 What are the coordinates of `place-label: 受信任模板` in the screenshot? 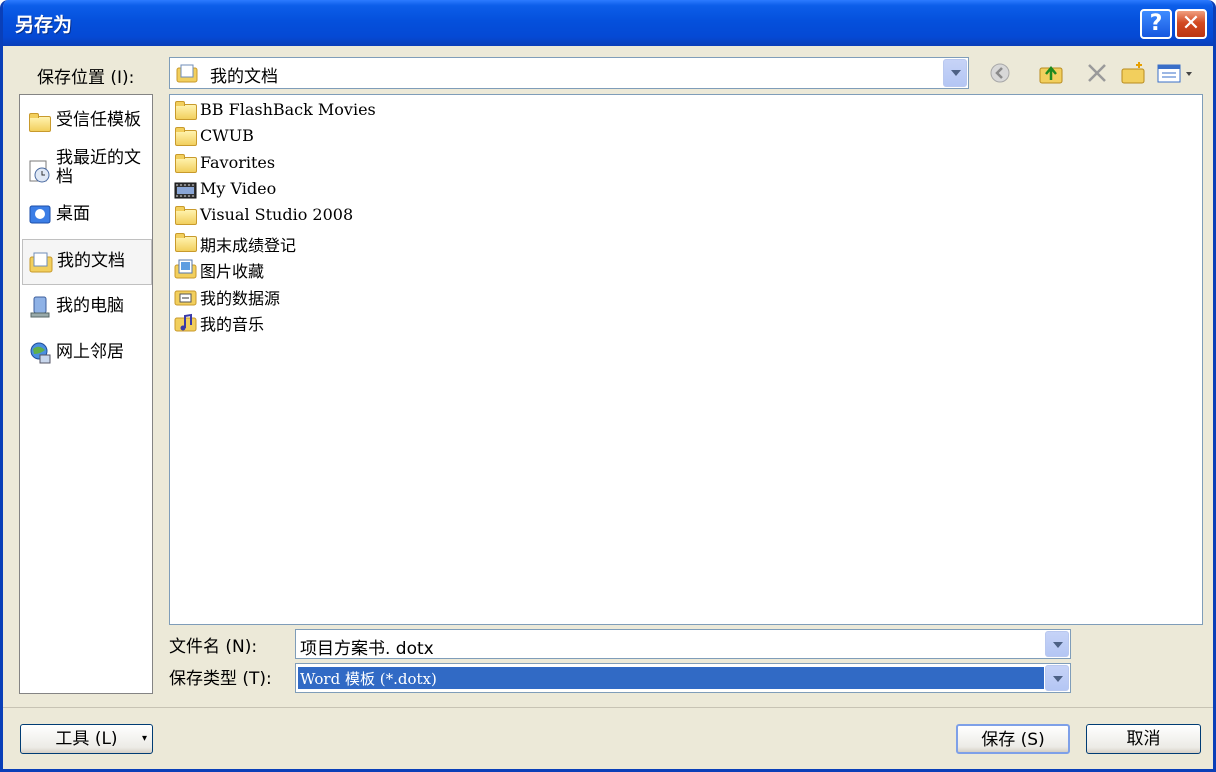 It's located at (98, 120).